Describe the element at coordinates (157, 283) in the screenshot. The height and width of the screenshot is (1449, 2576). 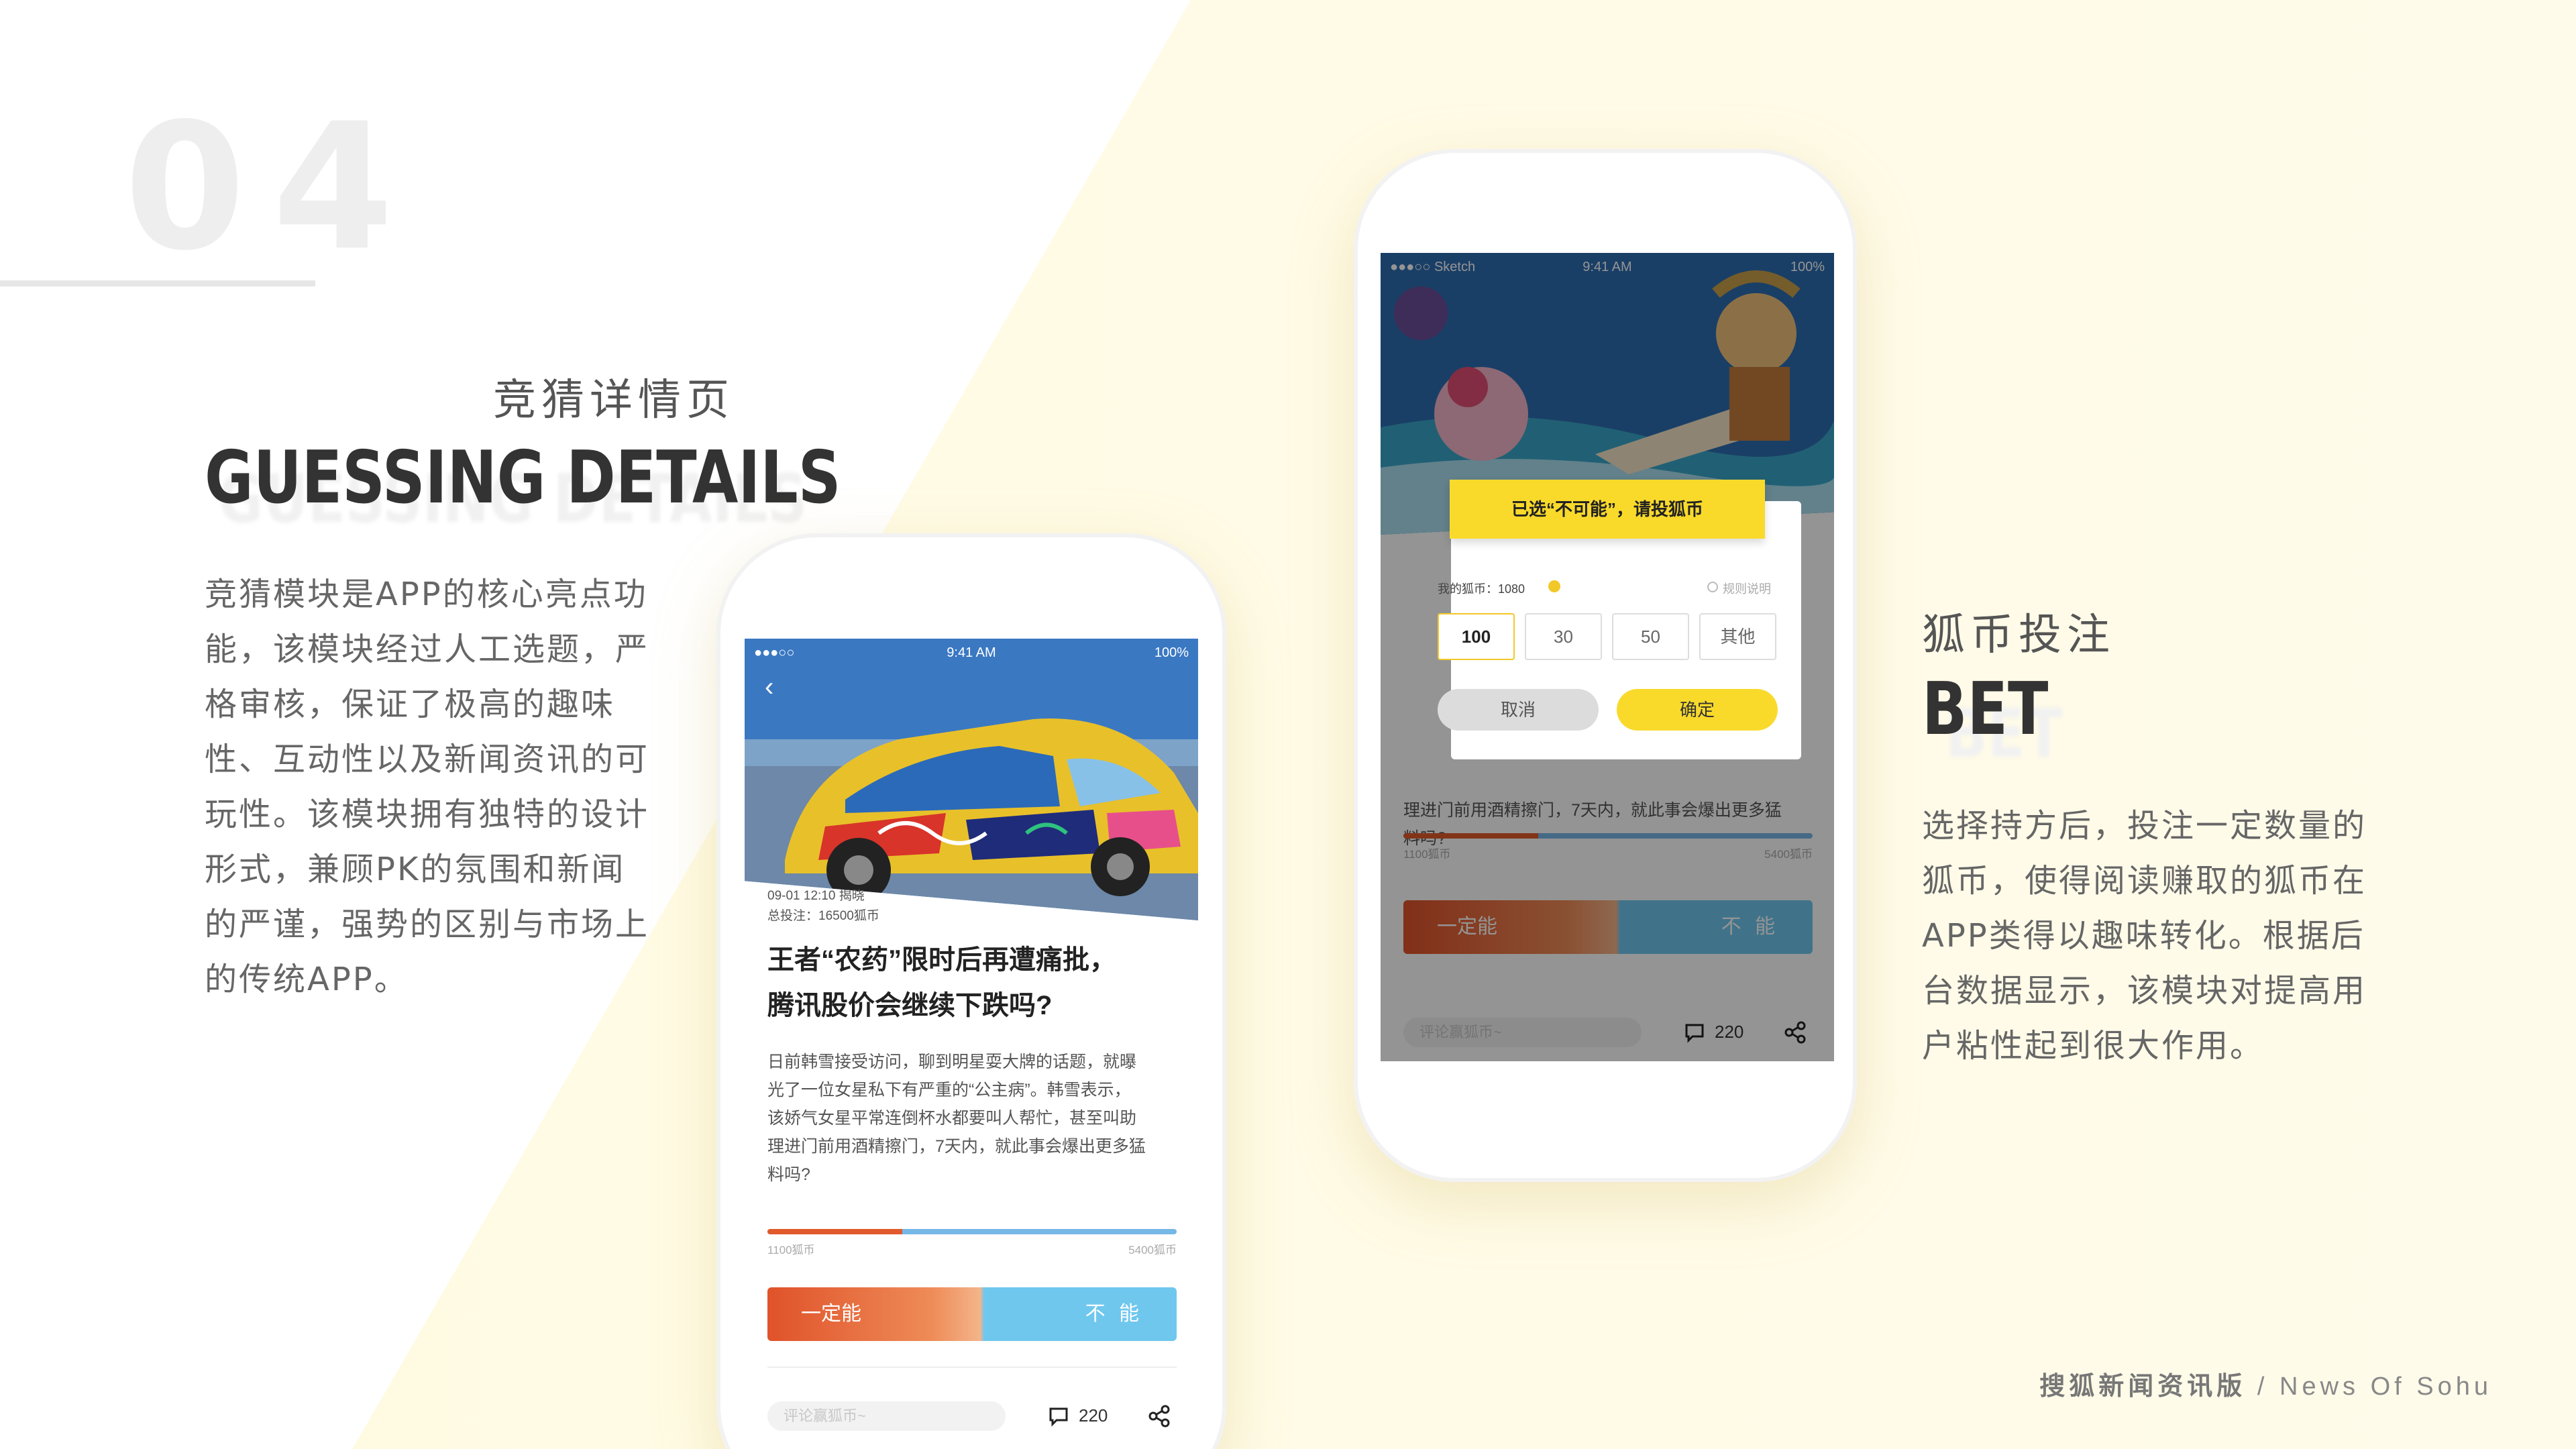
I see `section-number-underline` at that location.